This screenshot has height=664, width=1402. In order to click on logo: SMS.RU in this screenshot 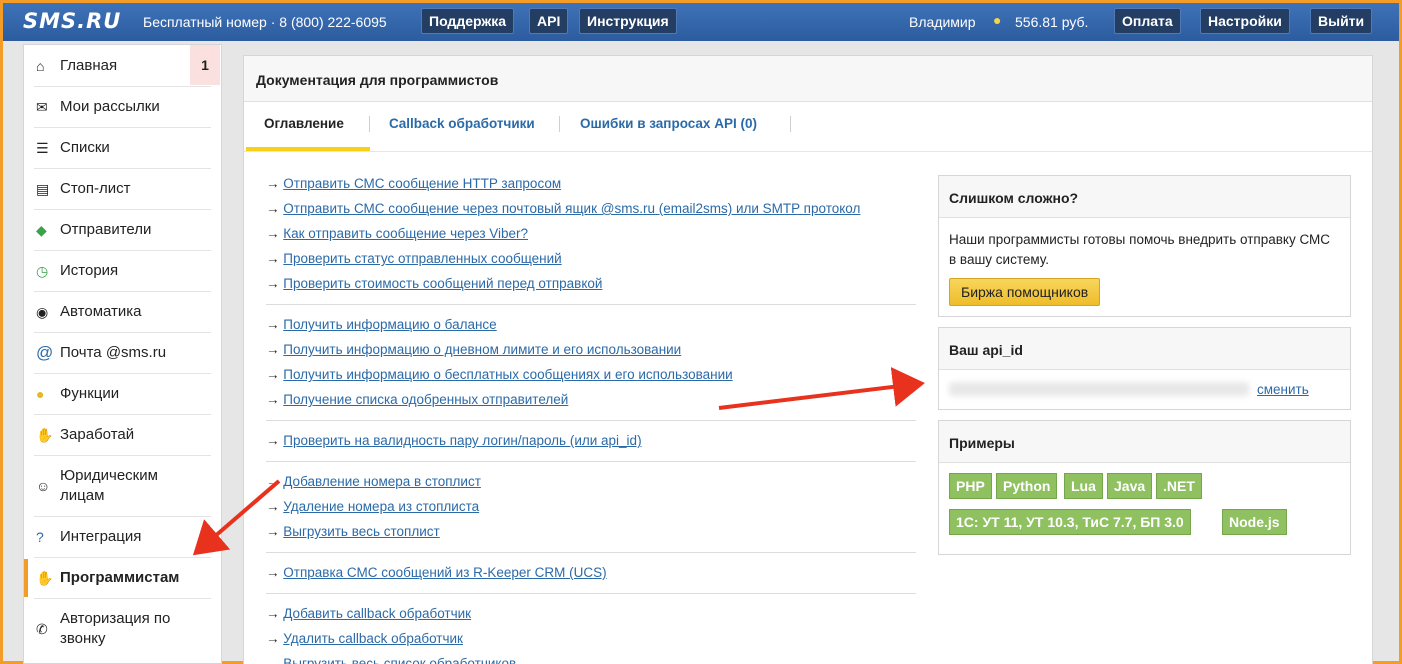, I will do `click(72, 21)`.